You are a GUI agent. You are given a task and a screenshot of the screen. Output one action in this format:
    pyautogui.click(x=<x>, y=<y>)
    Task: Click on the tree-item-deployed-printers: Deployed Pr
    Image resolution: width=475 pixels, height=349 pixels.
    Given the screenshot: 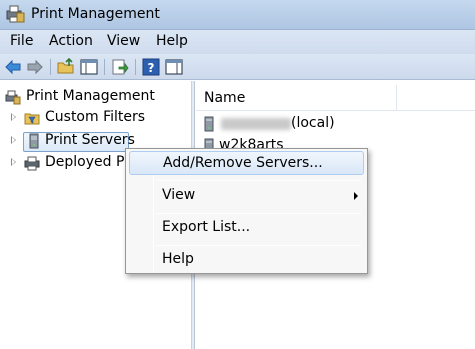 What is the action you would take?
    pyautogui.click(x=67, y=163)
    